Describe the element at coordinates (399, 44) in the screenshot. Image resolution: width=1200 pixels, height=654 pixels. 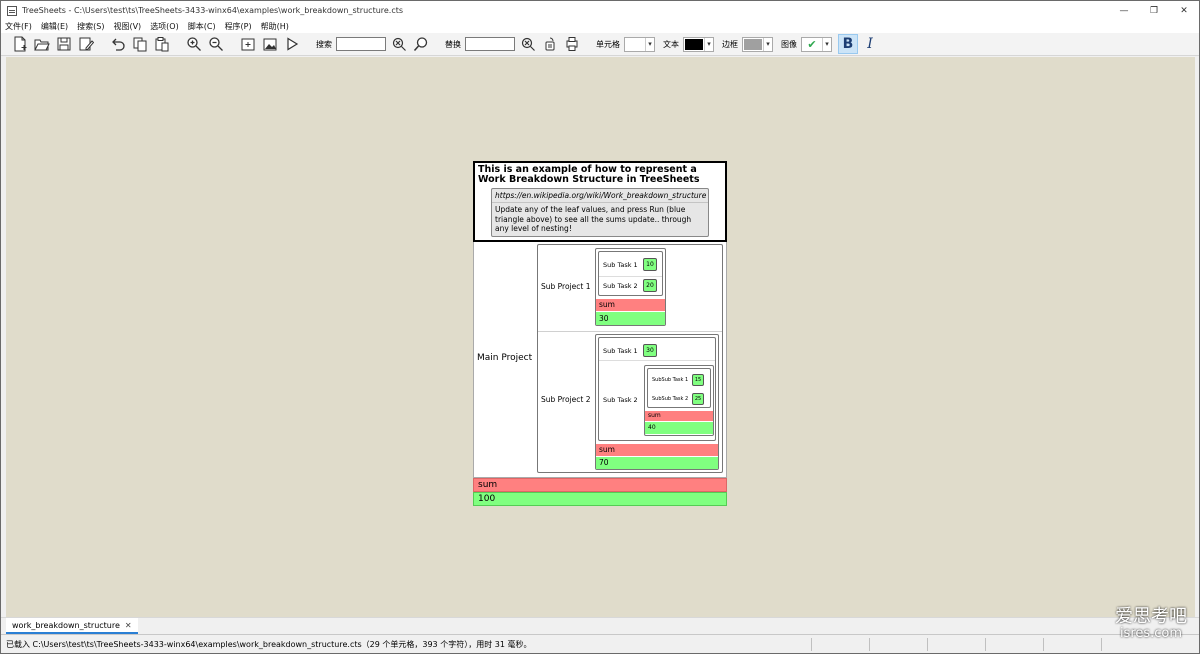
I see `clear-search-icon` at that location.